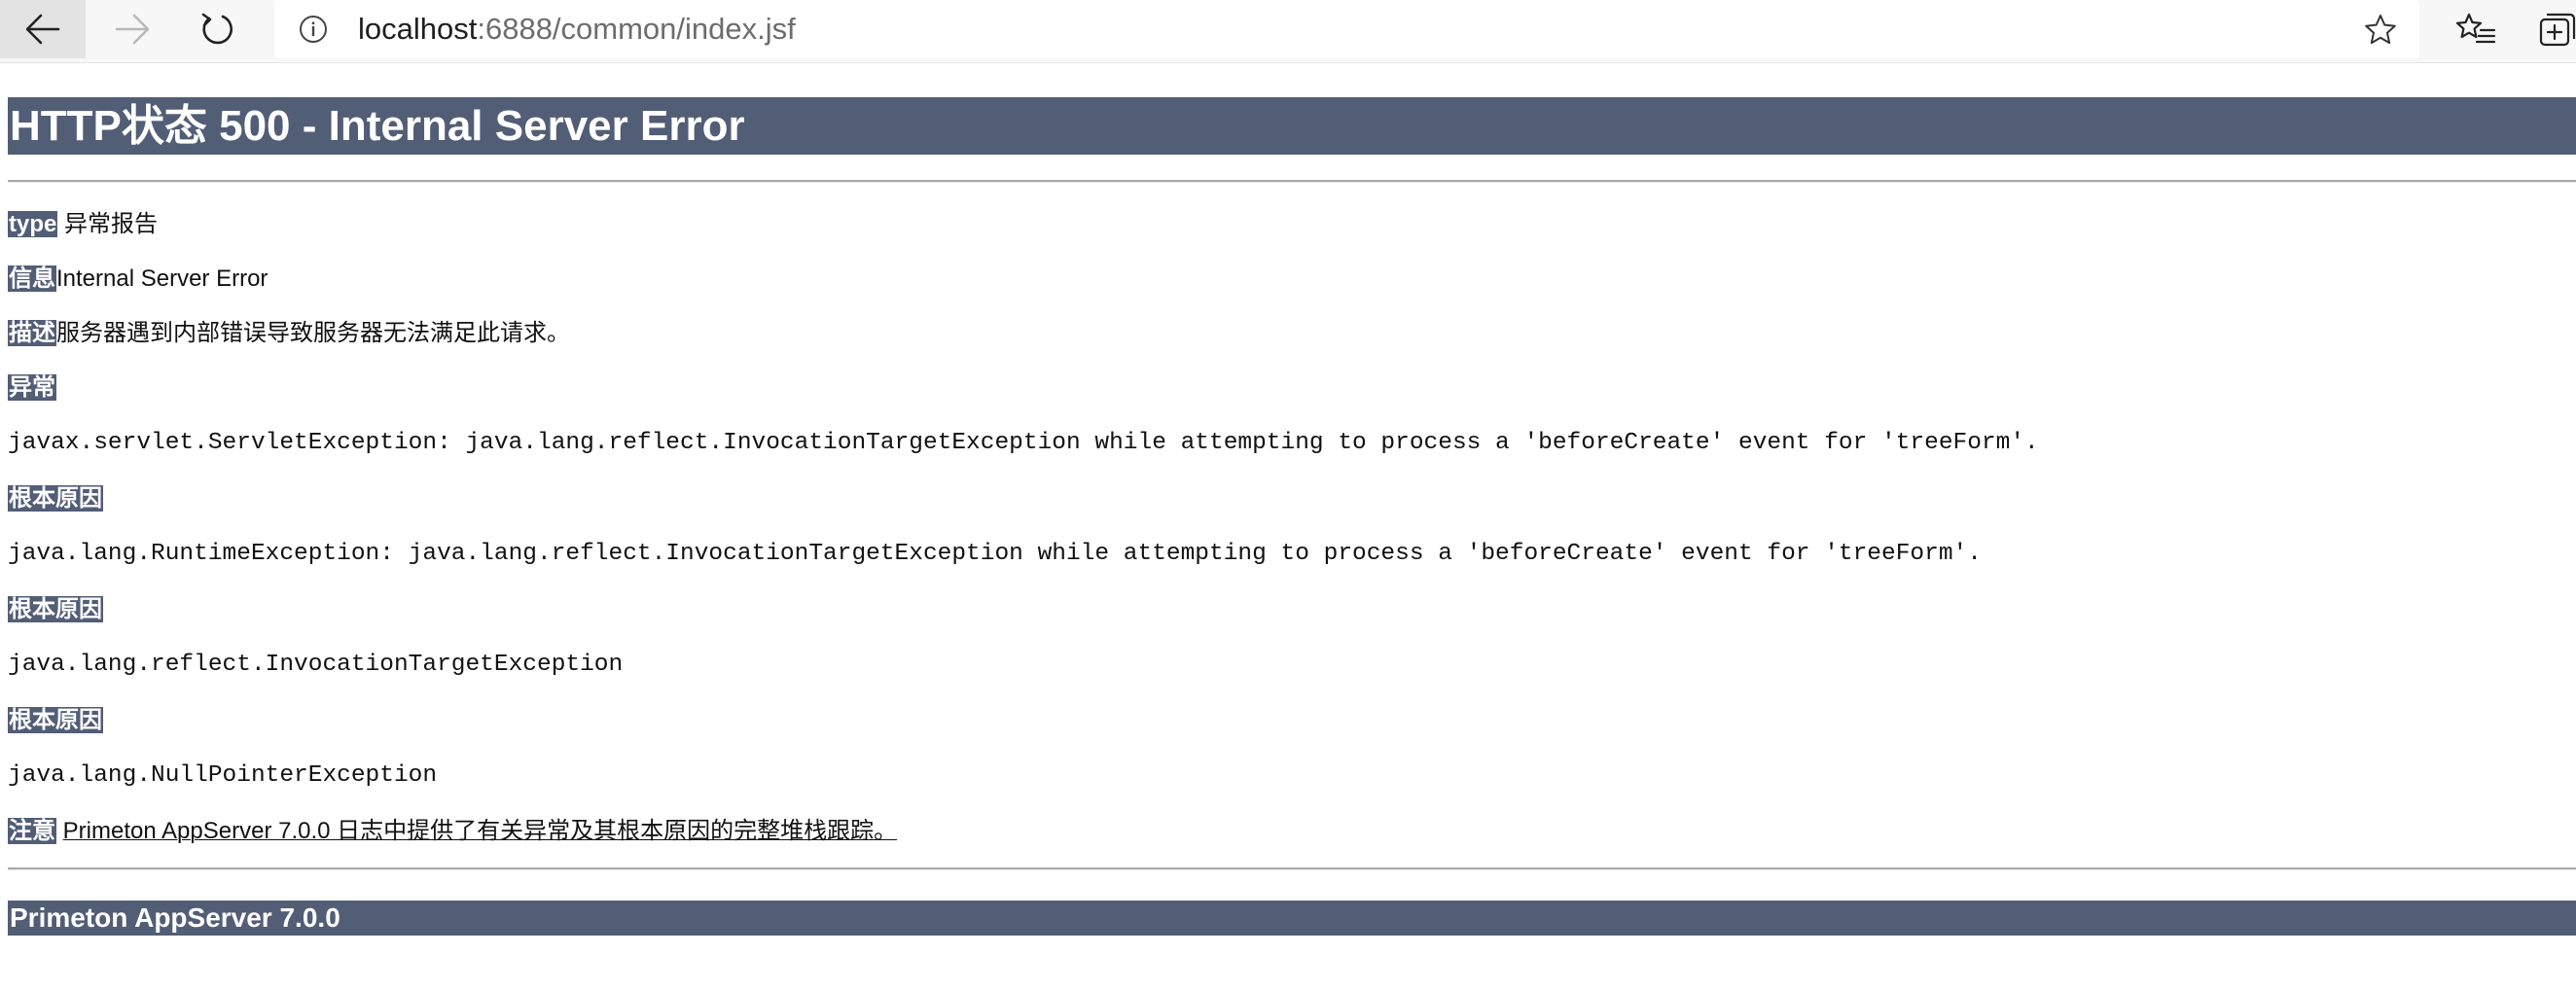  I want to click on reload-icon, so click(217, 29).